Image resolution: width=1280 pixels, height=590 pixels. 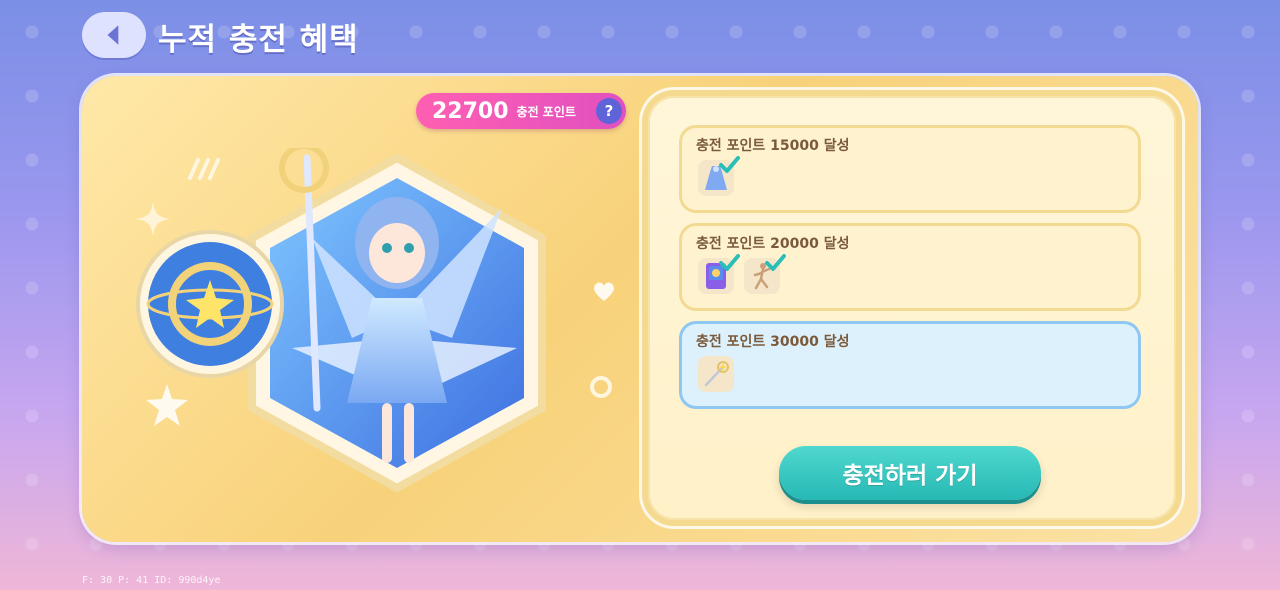 What do you see at coordinates (719, 176) in the screenshot?
I see `blue-dress-icon` at bounding box center [719, 176].